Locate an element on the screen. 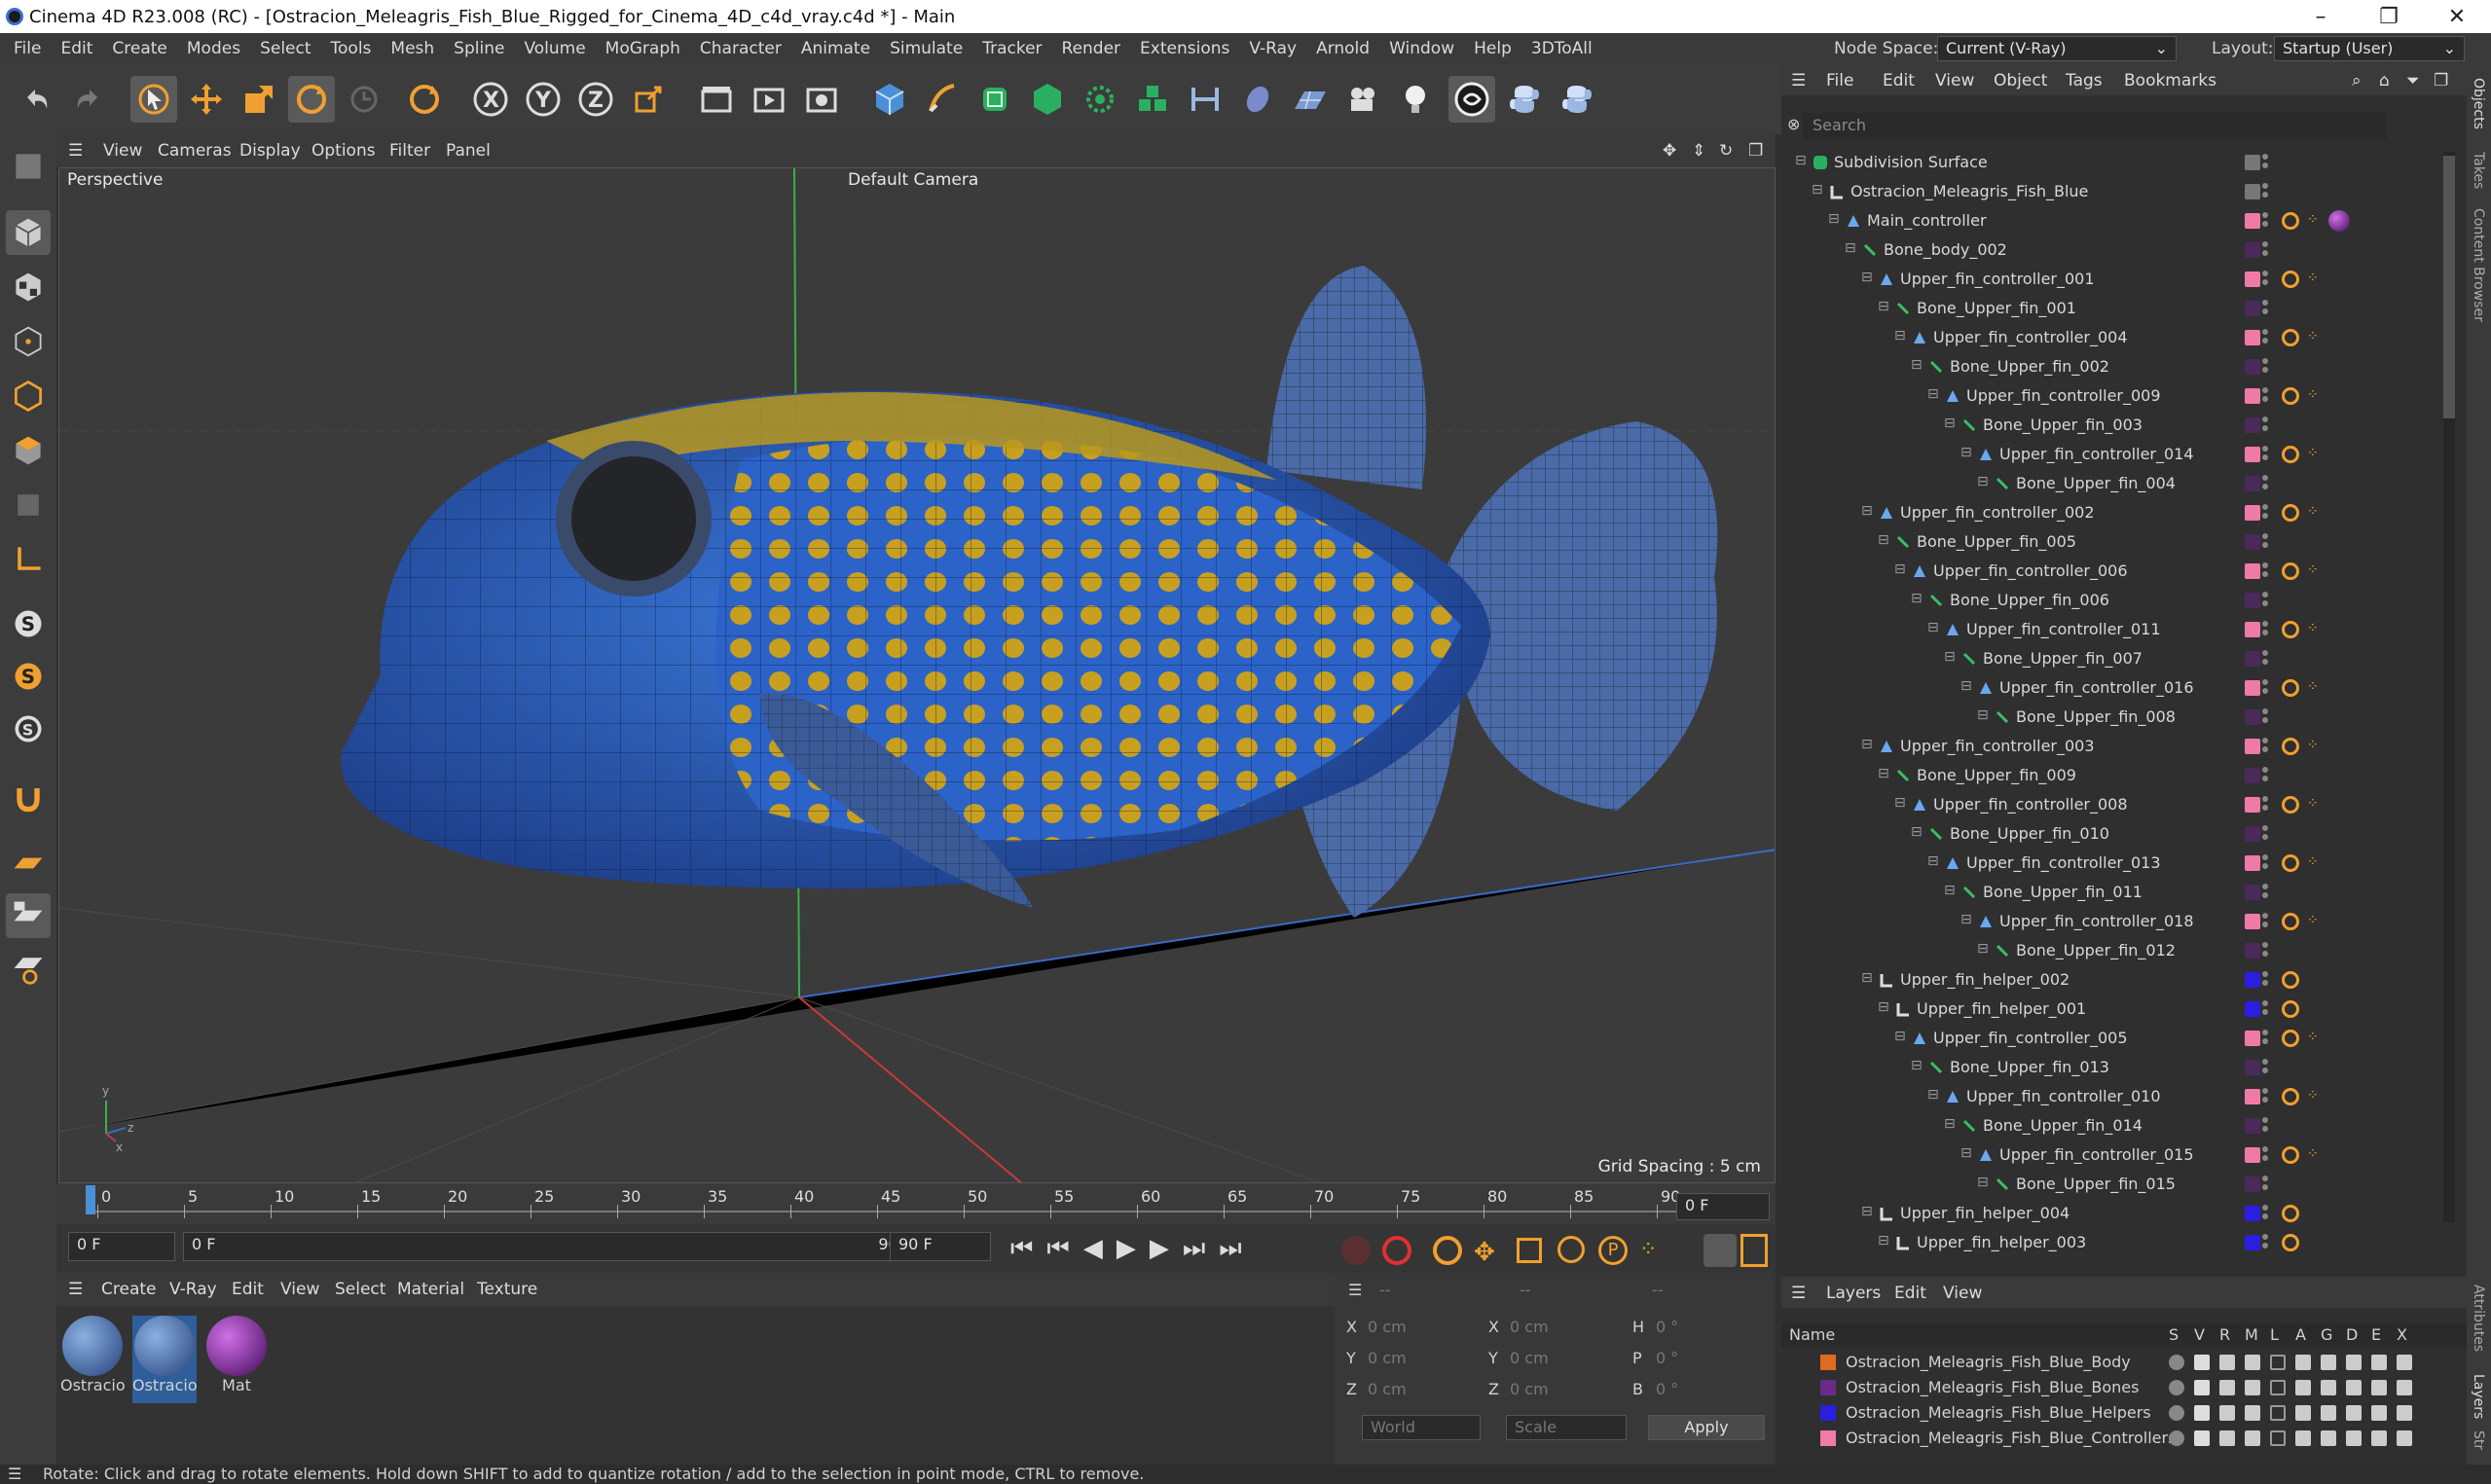 This screenshot has width=2491, height=1484. manager-icon is located at coordinates (2252, 1362).